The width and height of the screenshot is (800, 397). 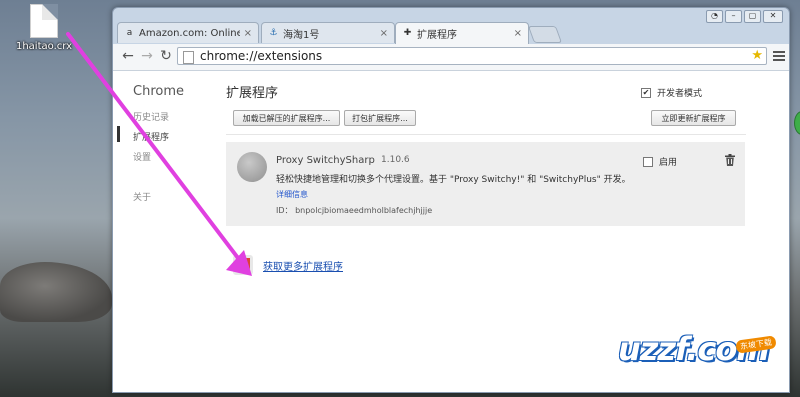 What do you see at coordinates (779, 56) in the screenshot?
I see `menu-icon` at bounding box center [779, 56].